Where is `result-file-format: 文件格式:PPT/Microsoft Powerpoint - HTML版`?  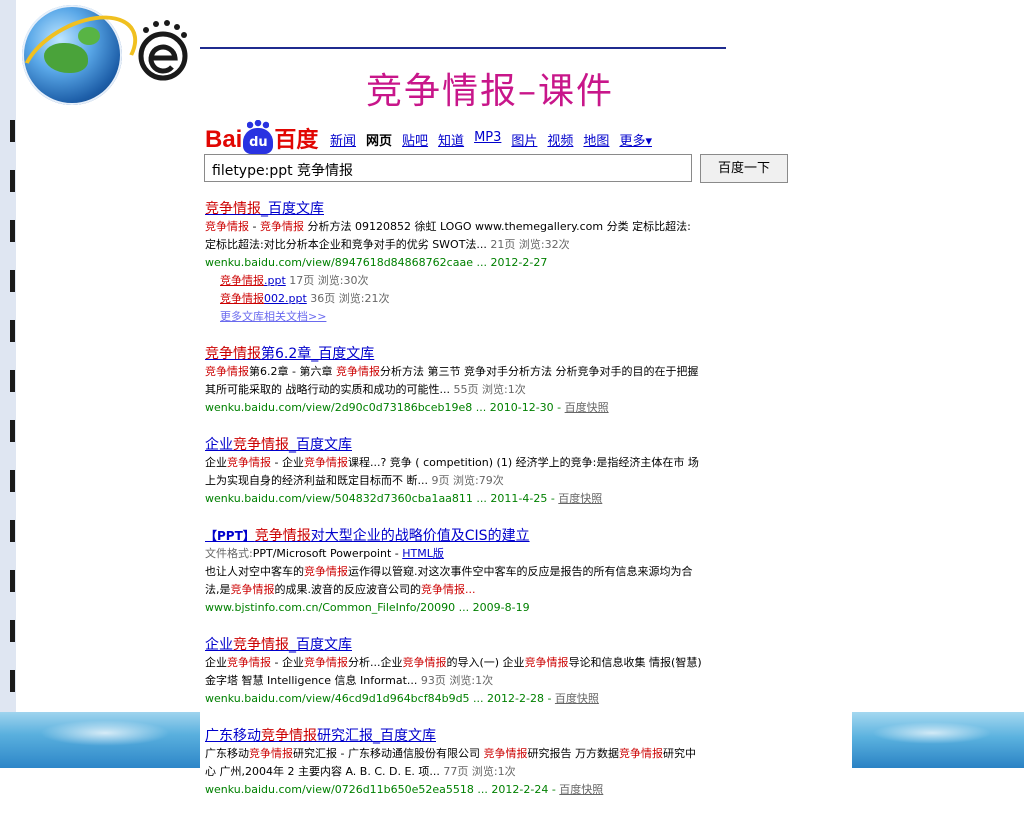
result-file-format: 文件格式:PPT/Microsoft Powerpoint - HTML版 is located at coordinates (324, 553).